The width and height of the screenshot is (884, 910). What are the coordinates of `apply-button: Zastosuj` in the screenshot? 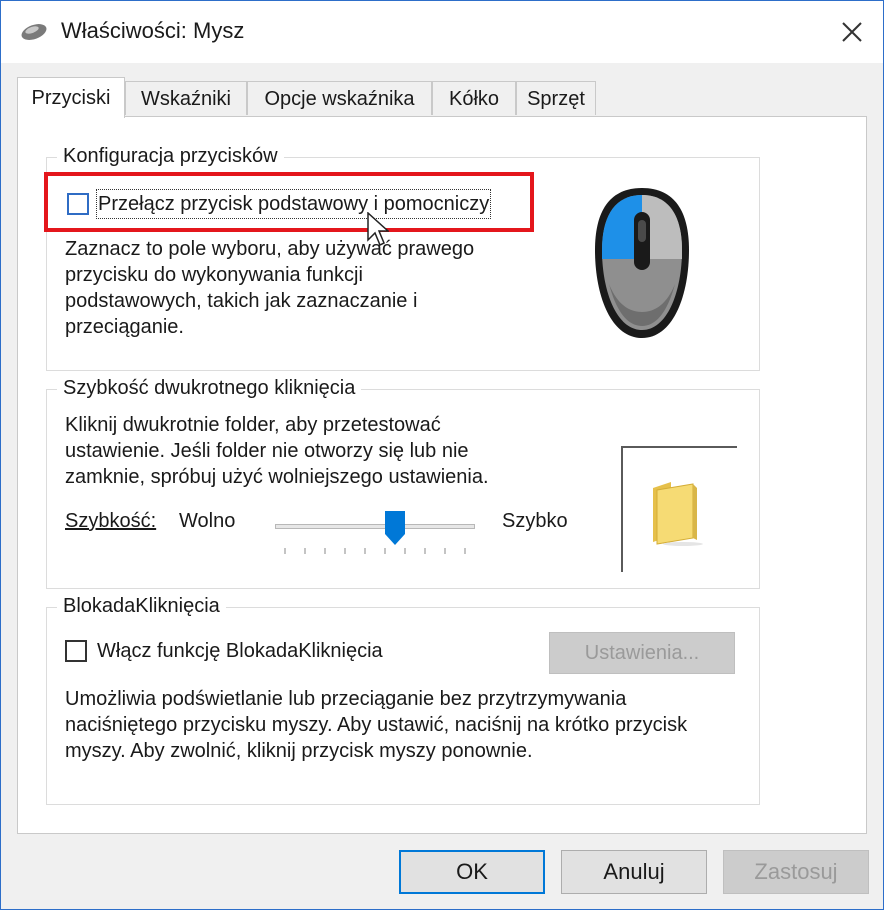 It's located at (796, 872).